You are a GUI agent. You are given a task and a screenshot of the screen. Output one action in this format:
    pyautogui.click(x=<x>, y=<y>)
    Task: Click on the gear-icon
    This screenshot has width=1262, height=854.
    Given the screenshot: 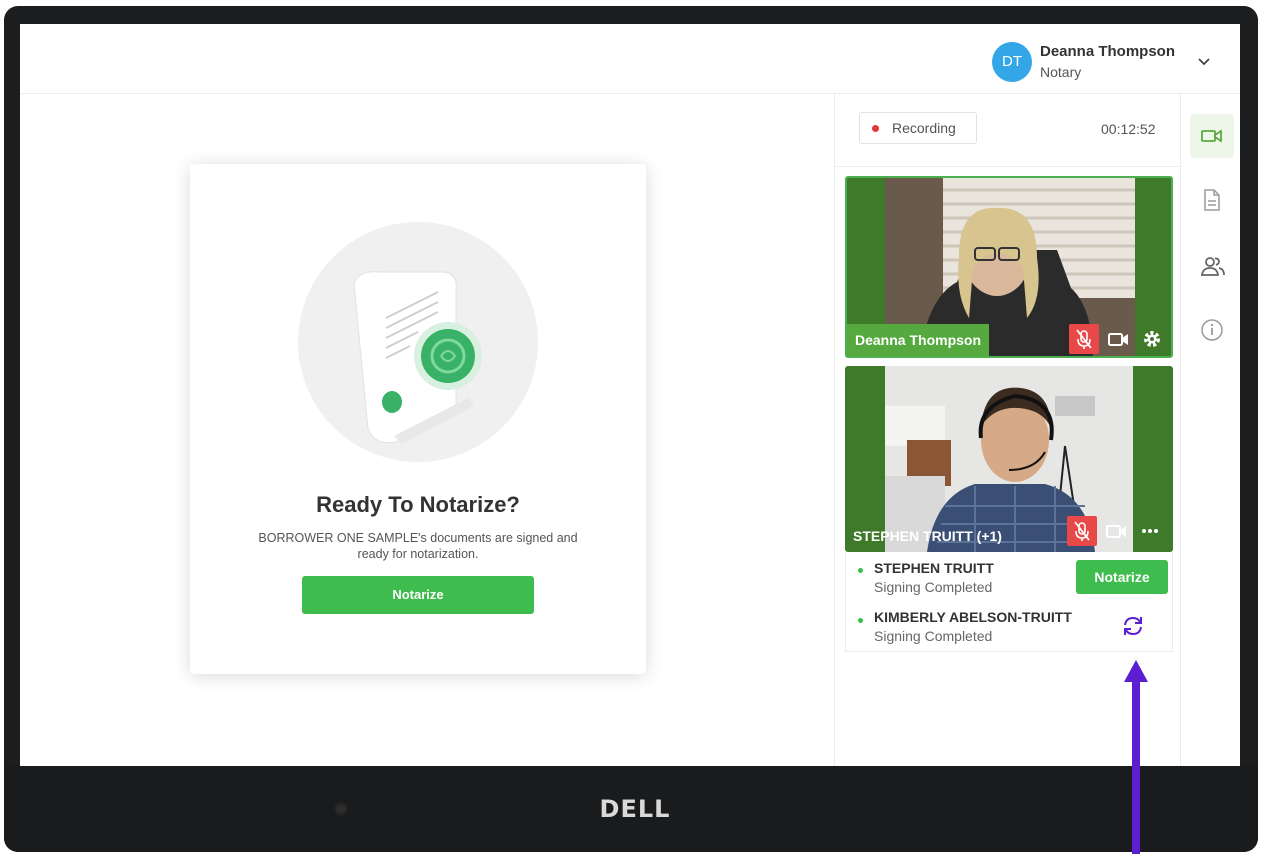 What is the action you would take?
    pyautogui.click(x=1152, y=339)
    